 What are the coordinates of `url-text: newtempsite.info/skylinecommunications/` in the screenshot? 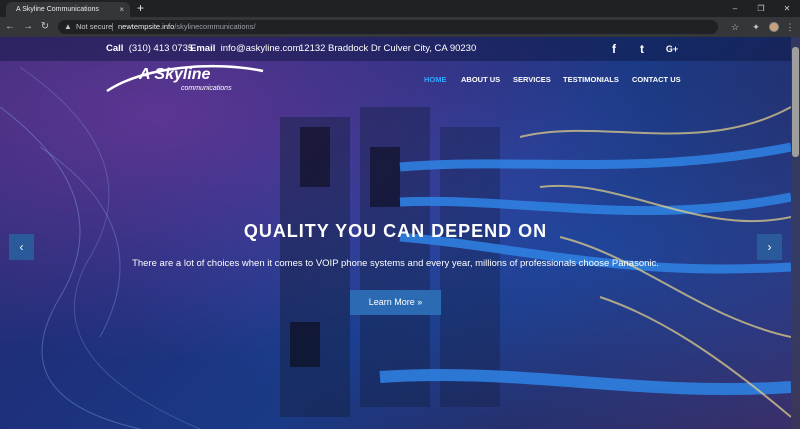 It's located at (187, 27).